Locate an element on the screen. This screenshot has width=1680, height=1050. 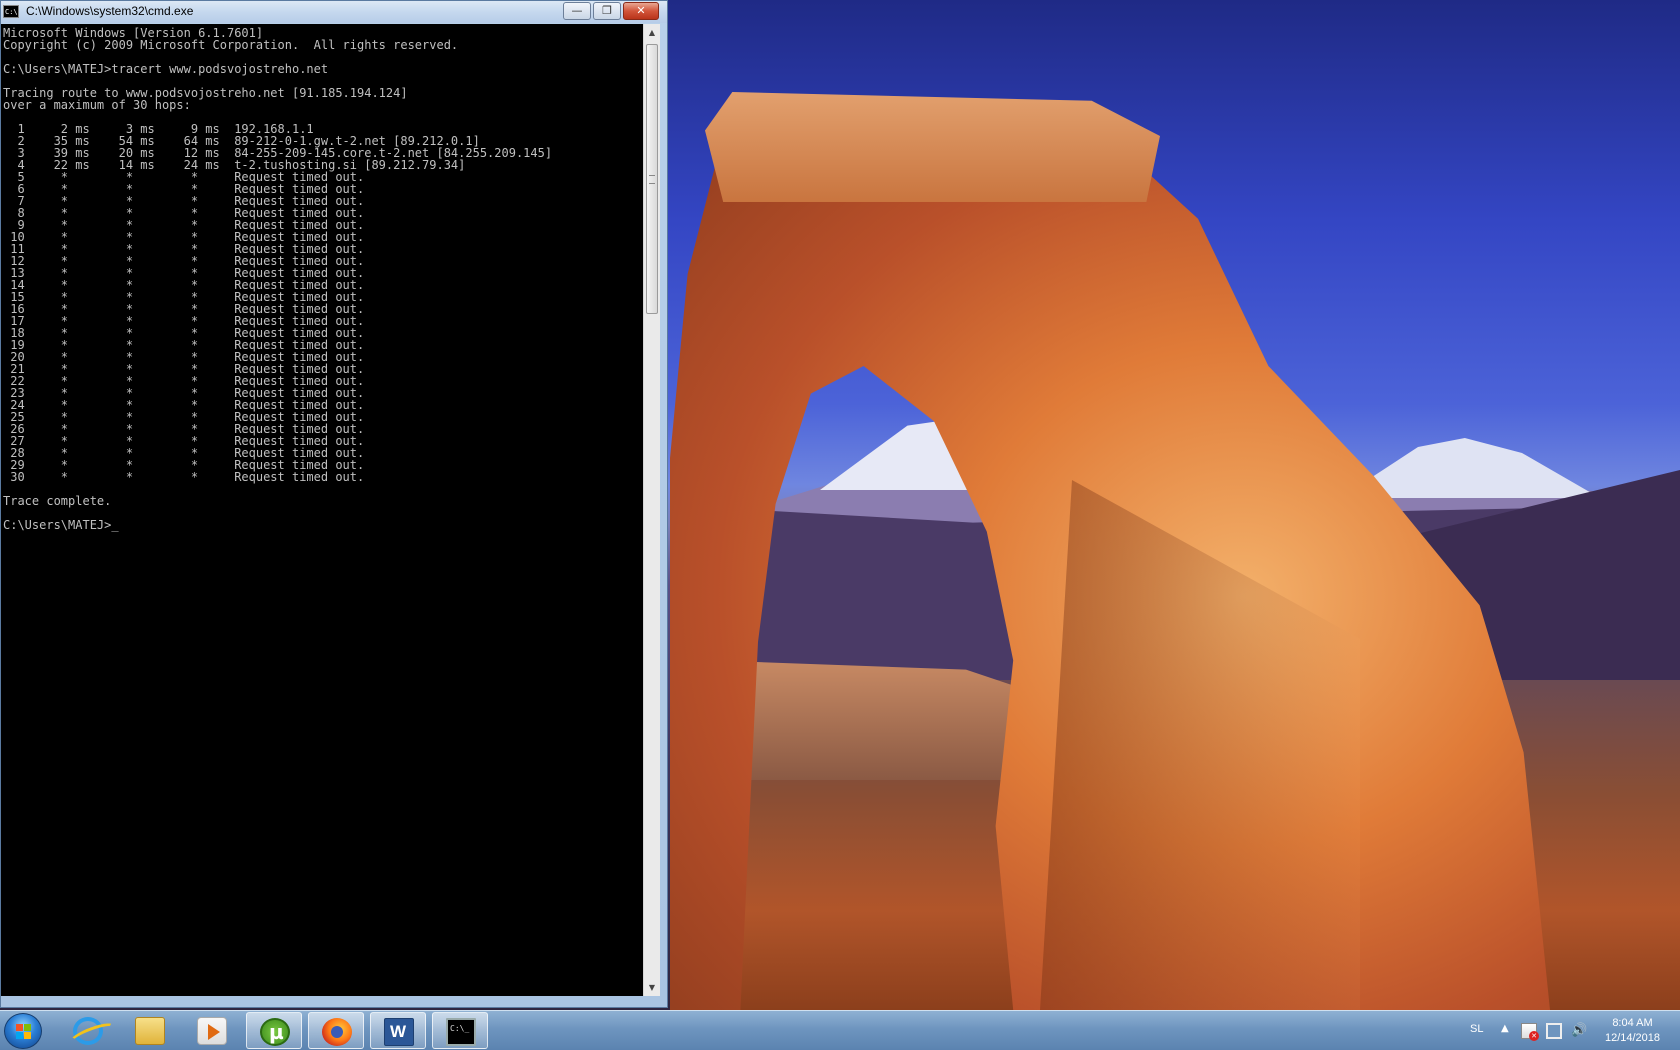
cmd-app-icon: C:\ is located at coordinates (11, 11).